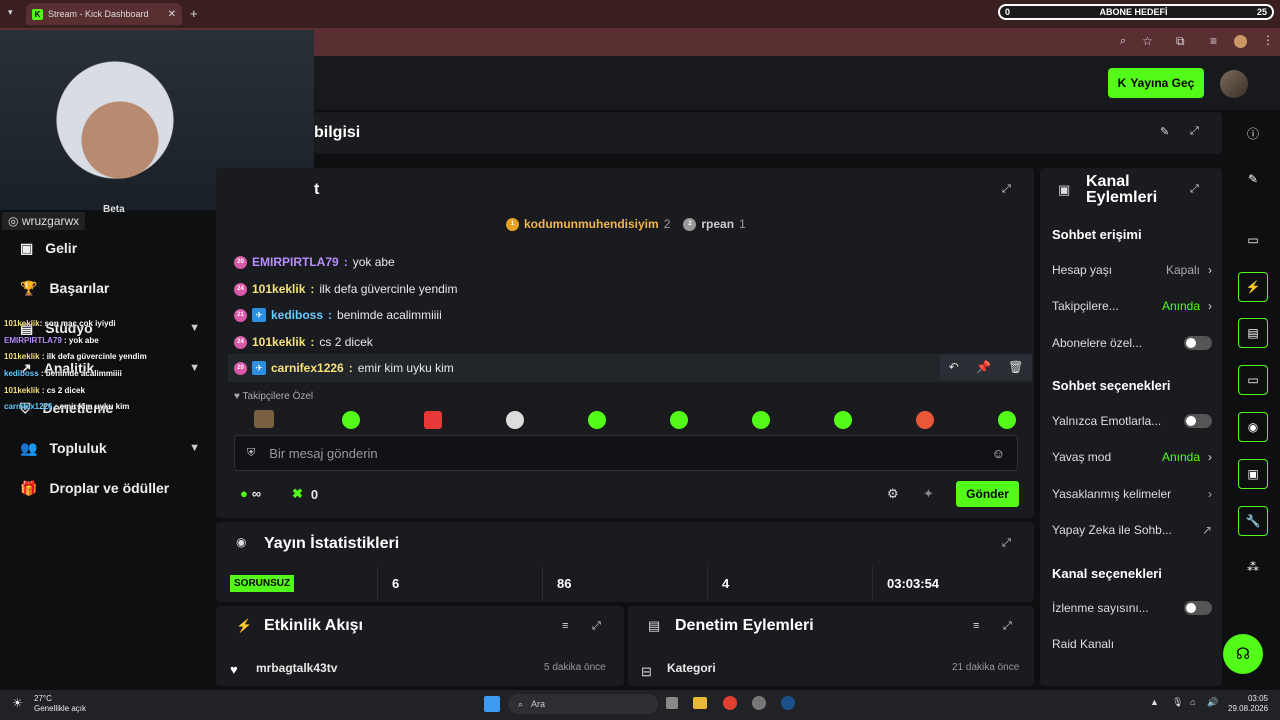 The width and height of the screenshot is (1280, 720). What do you see at coordinates (1132, 457) in the screenshot?
I see `slow-mode-row: Yavaş mod Anında ›` at bounding box center [1132, 457].